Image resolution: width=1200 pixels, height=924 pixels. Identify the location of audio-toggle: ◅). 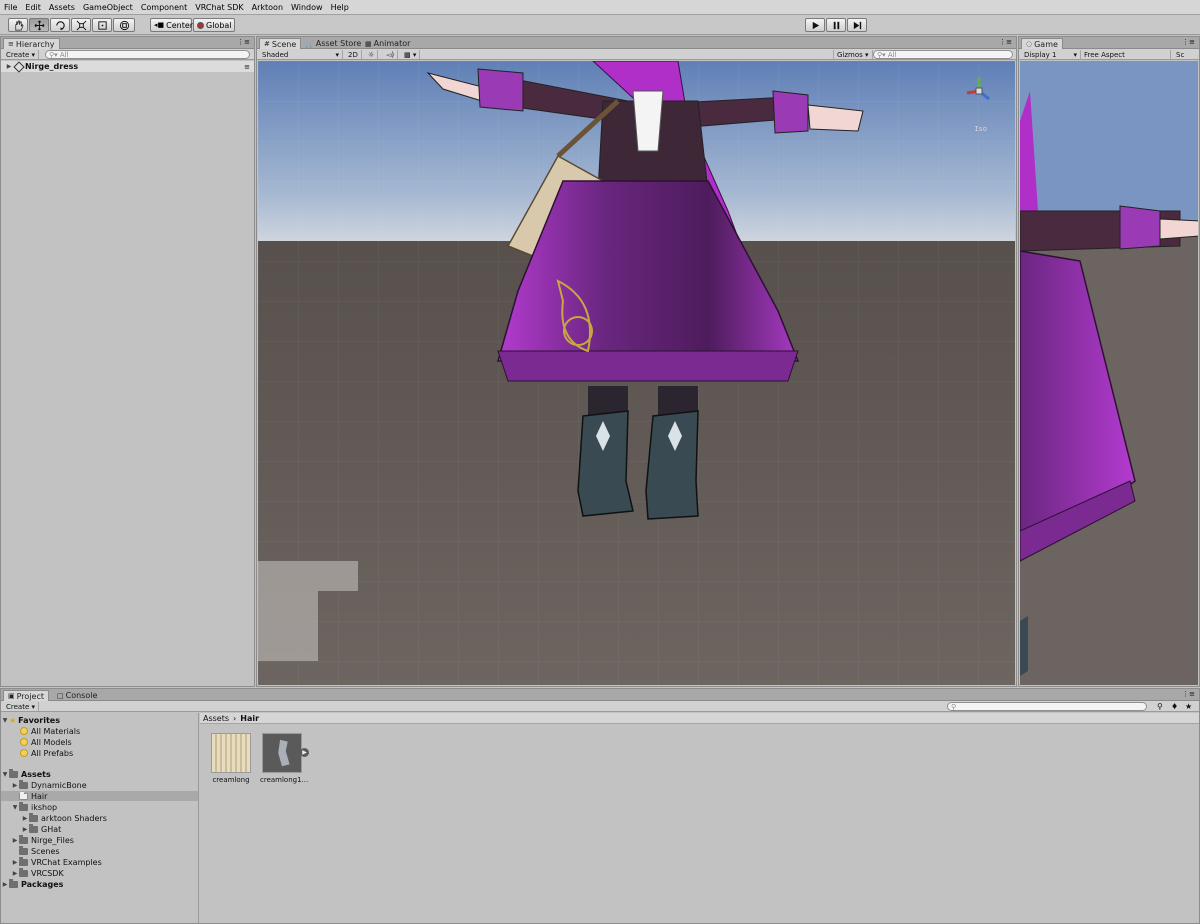
(391, 54).